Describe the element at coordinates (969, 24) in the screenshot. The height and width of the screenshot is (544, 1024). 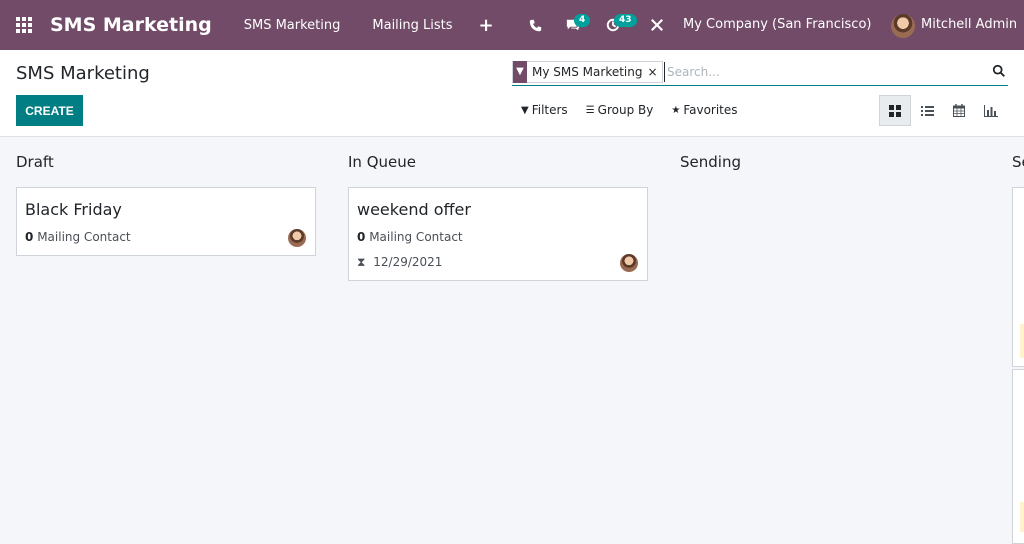
I see `user-menu: Mitchell Admin` at that location.